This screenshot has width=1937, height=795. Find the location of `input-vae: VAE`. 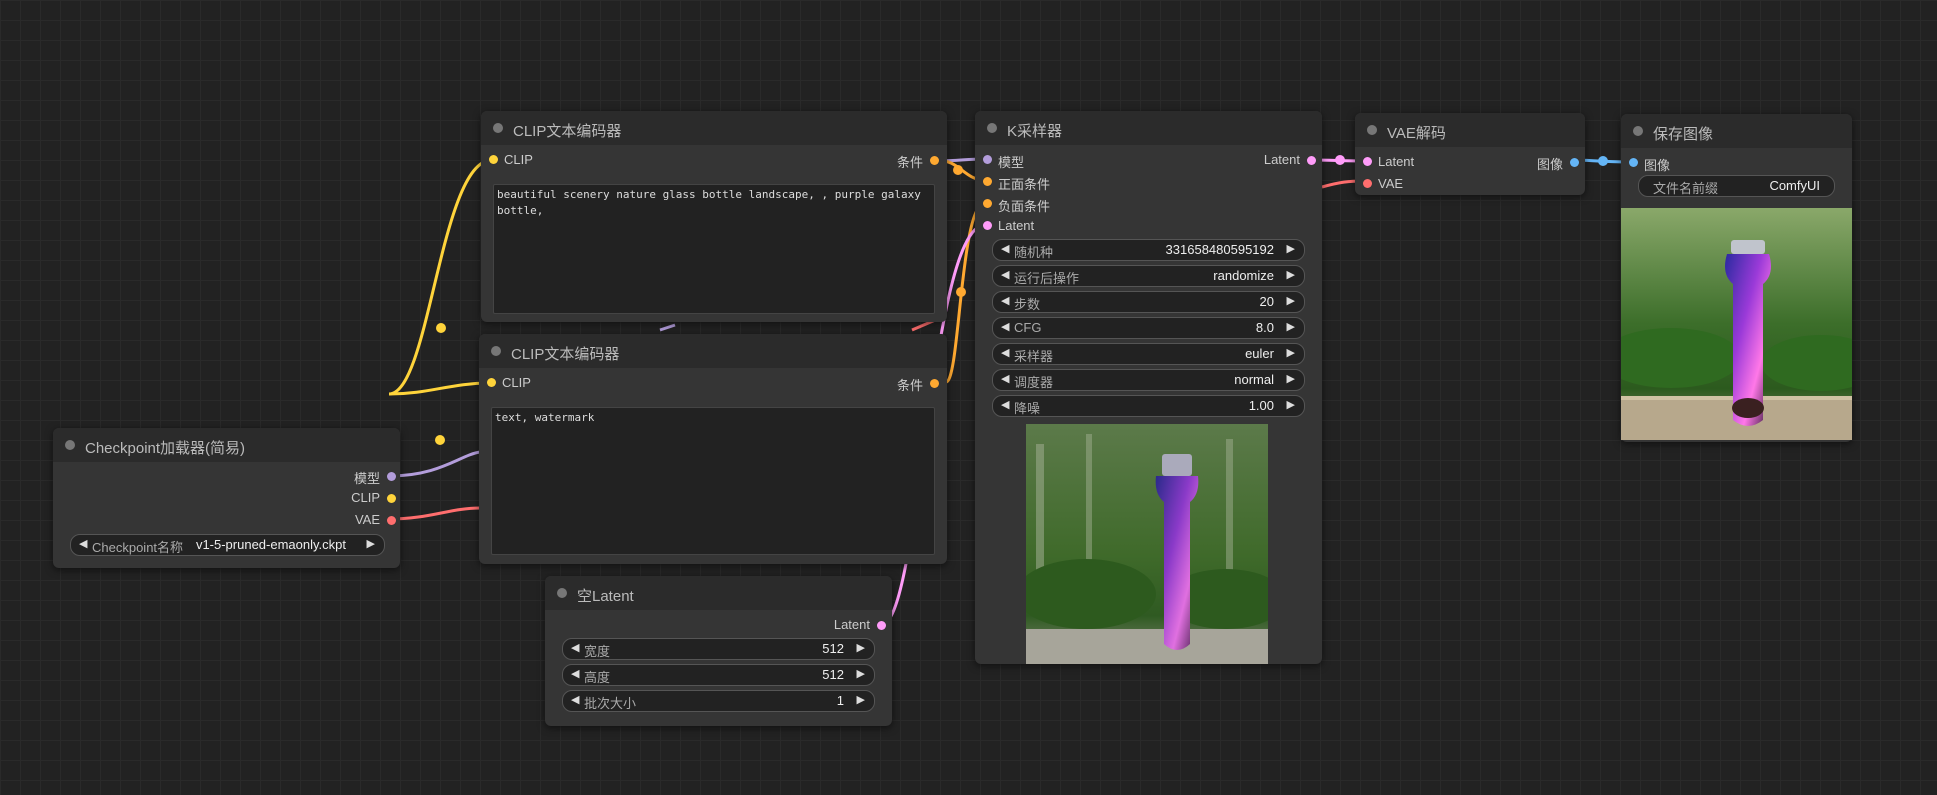

input-vae: VAE is located at coordinates (1383, 183).